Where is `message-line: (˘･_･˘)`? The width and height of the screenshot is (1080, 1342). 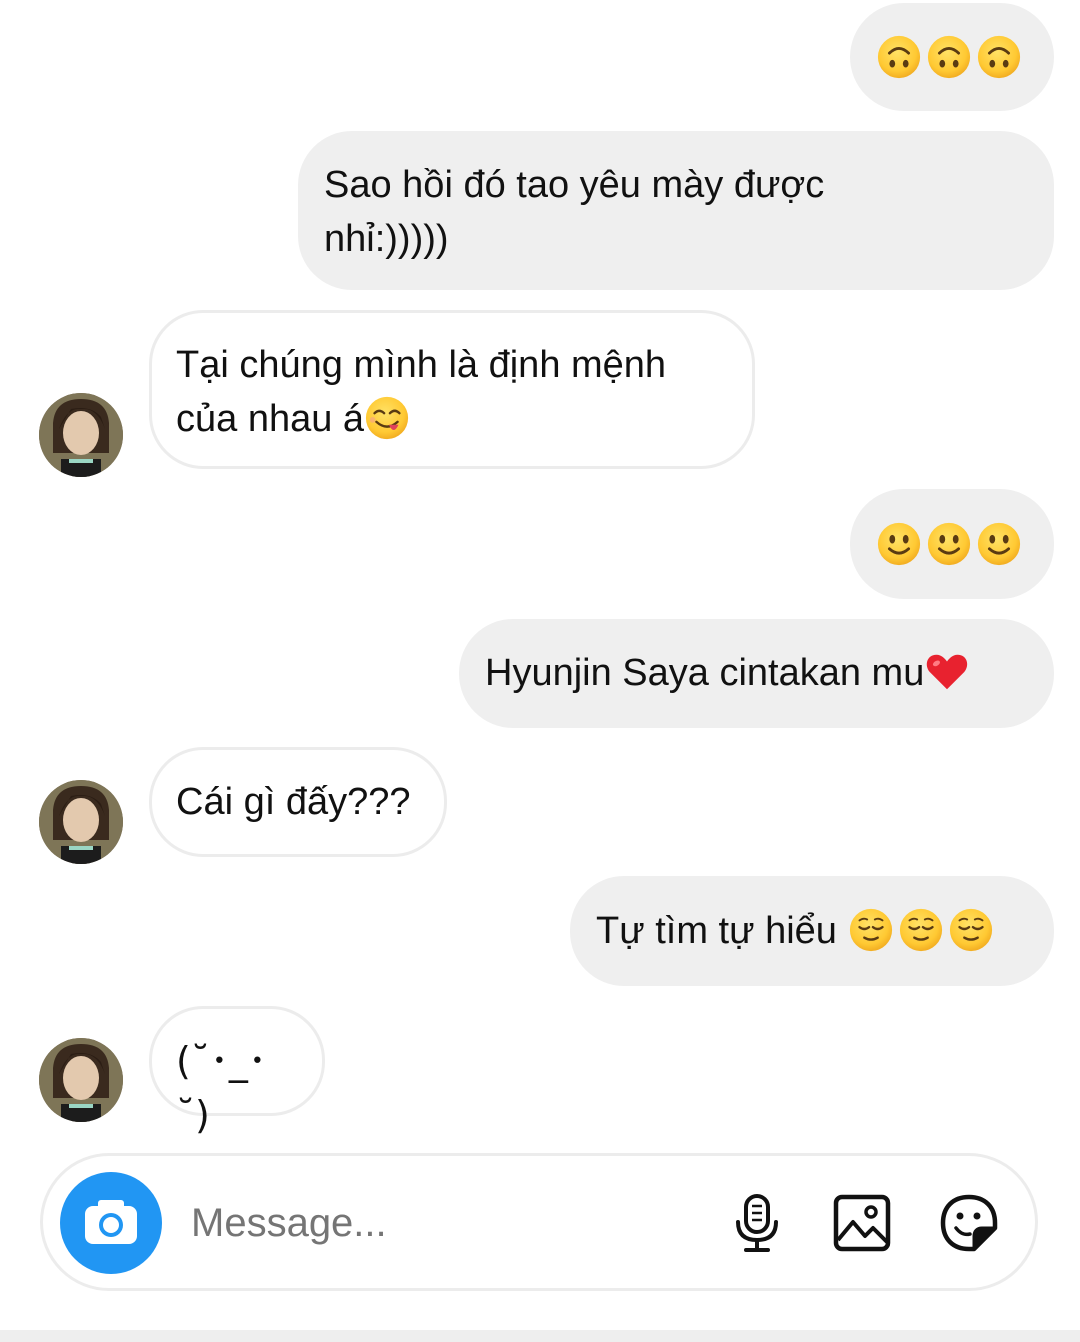 message-line: (˘･_･˘) is located at coordinates (221, 1088).